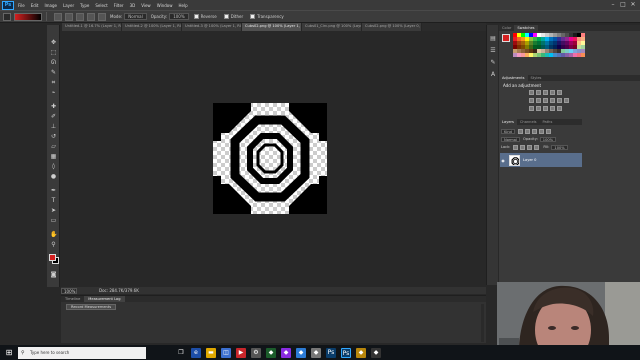 The image size is (640, 360). Describe the element at coordinates (9, 352) in the screenshot. I see `windows-start-icon: ⊞` at that location.